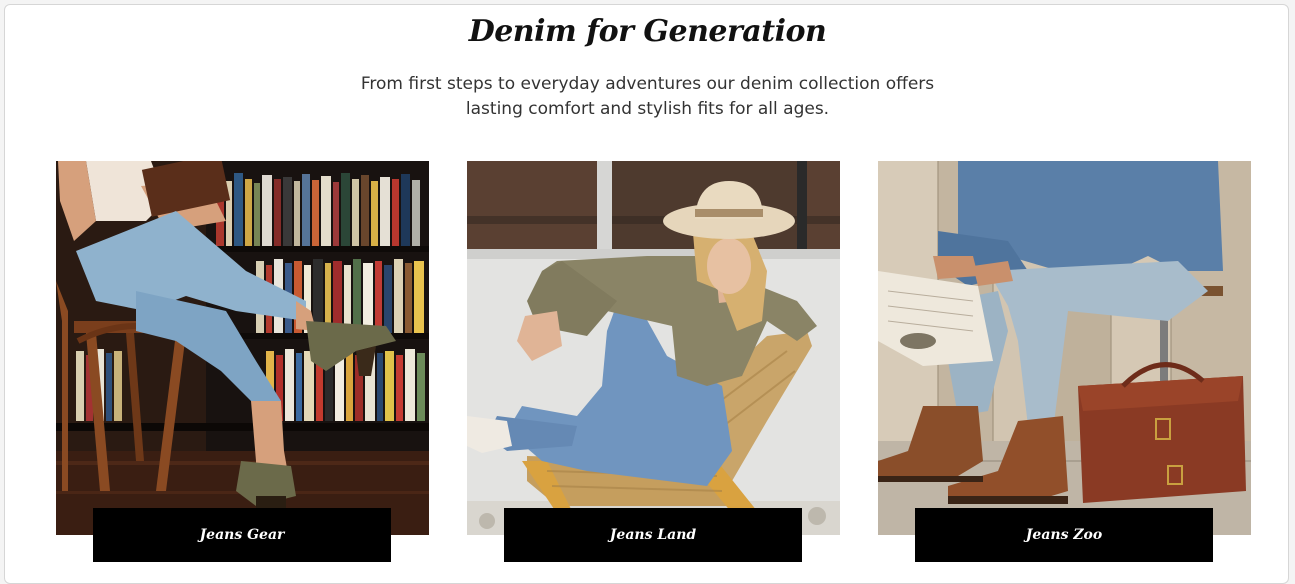 The height and width of the screenshot is (584, 1295). Describe the element at coordinates (647, 31) in the screenshot. I see `section-title: Denim for Generation` at that location.